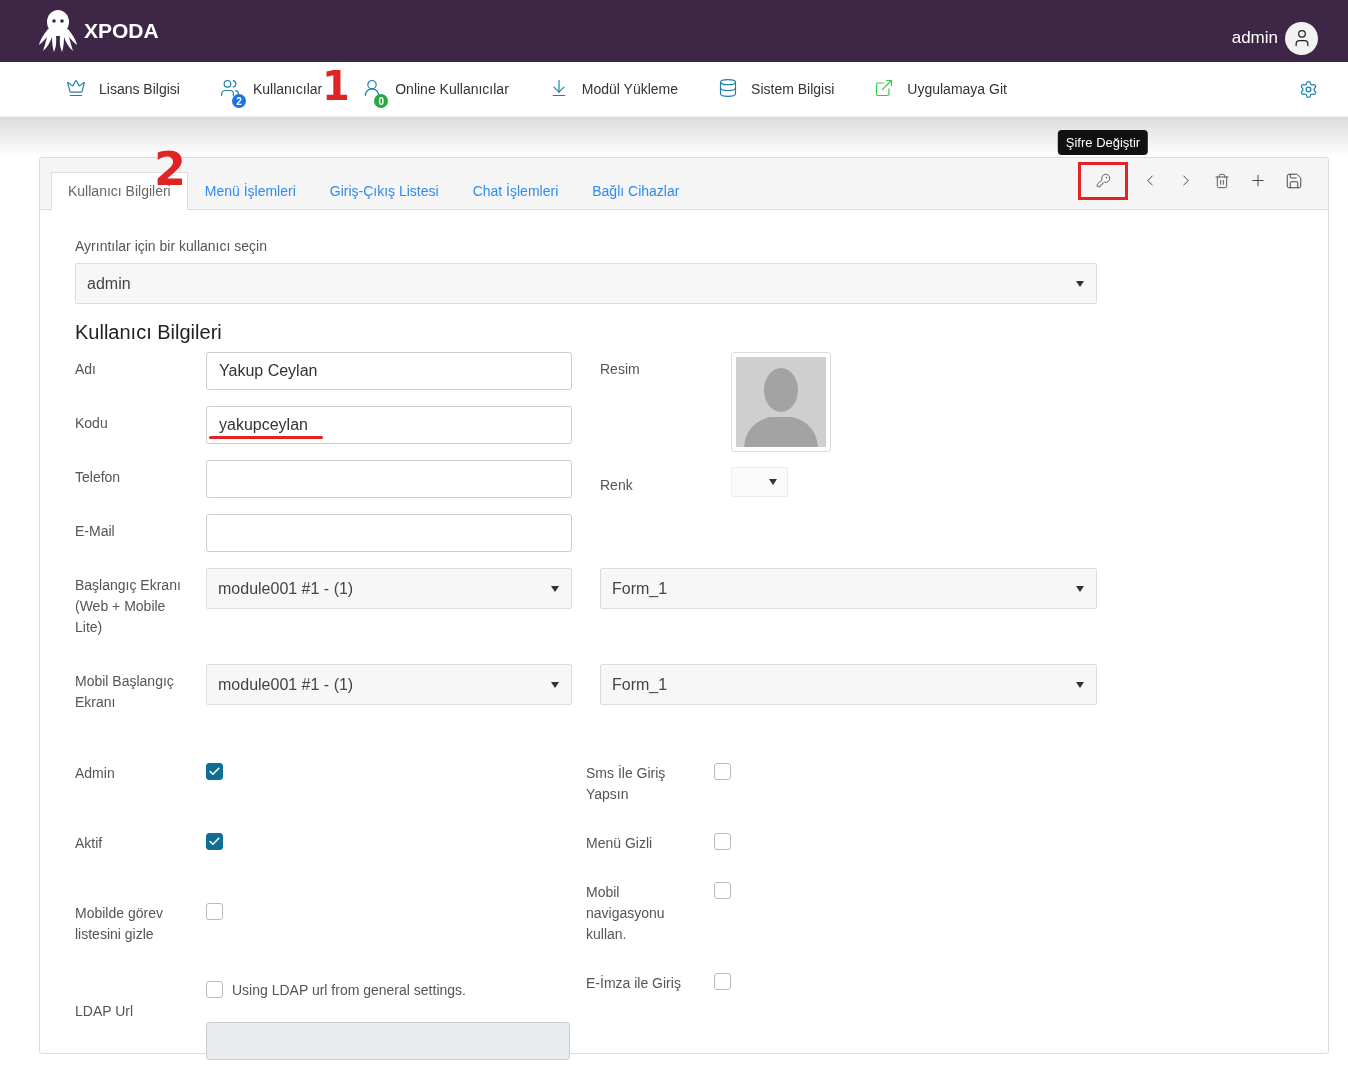  What do you see at coordinates (388, 1041) in the screenshot?
I see `ldap-url-field` at bounding box center [388, 1041].